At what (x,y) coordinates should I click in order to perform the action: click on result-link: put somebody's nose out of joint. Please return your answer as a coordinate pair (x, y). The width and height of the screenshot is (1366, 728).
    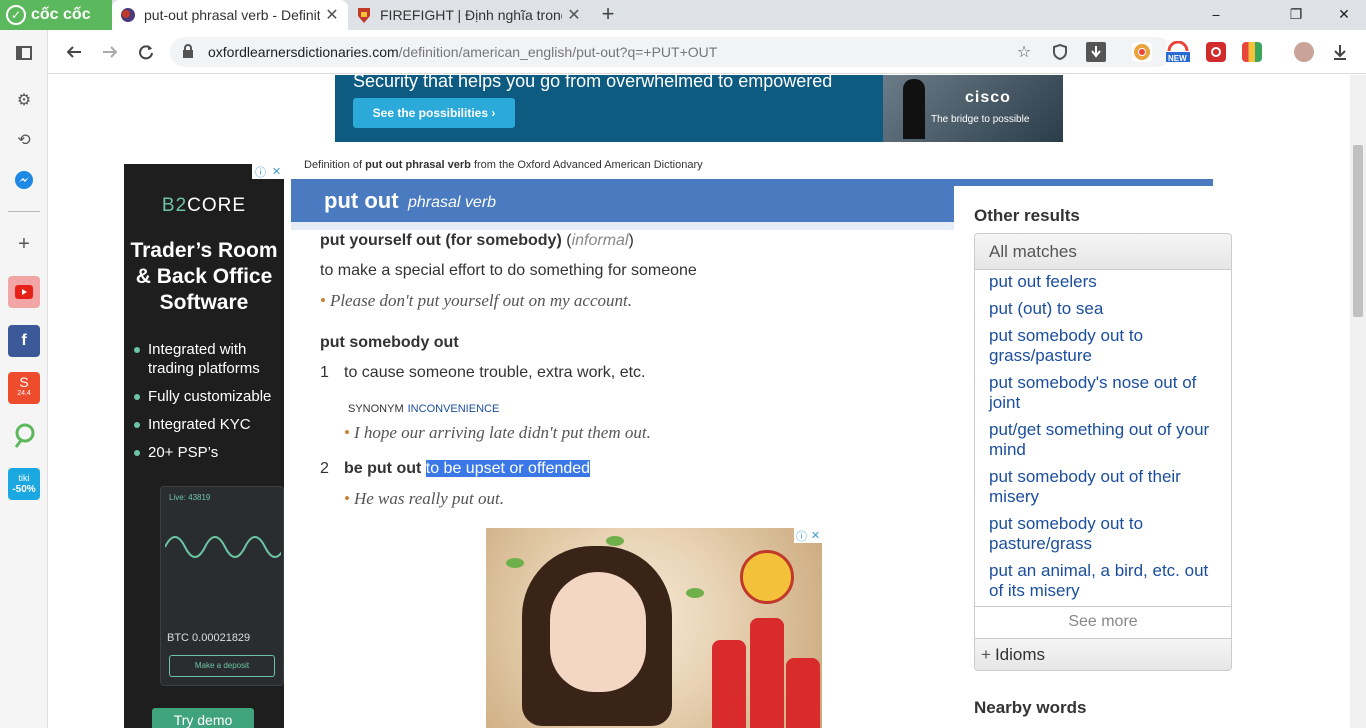
    Looking at the image, I should click on (1103, 393).